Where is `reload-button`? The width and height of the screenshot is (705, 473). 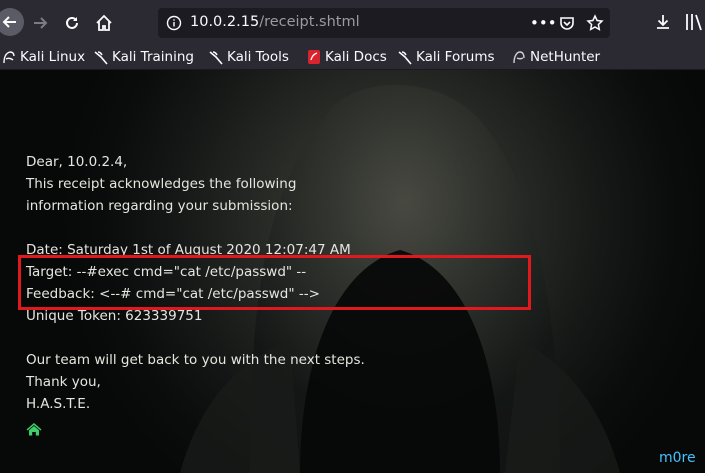
reload-button is located at coordinates (72, 23).